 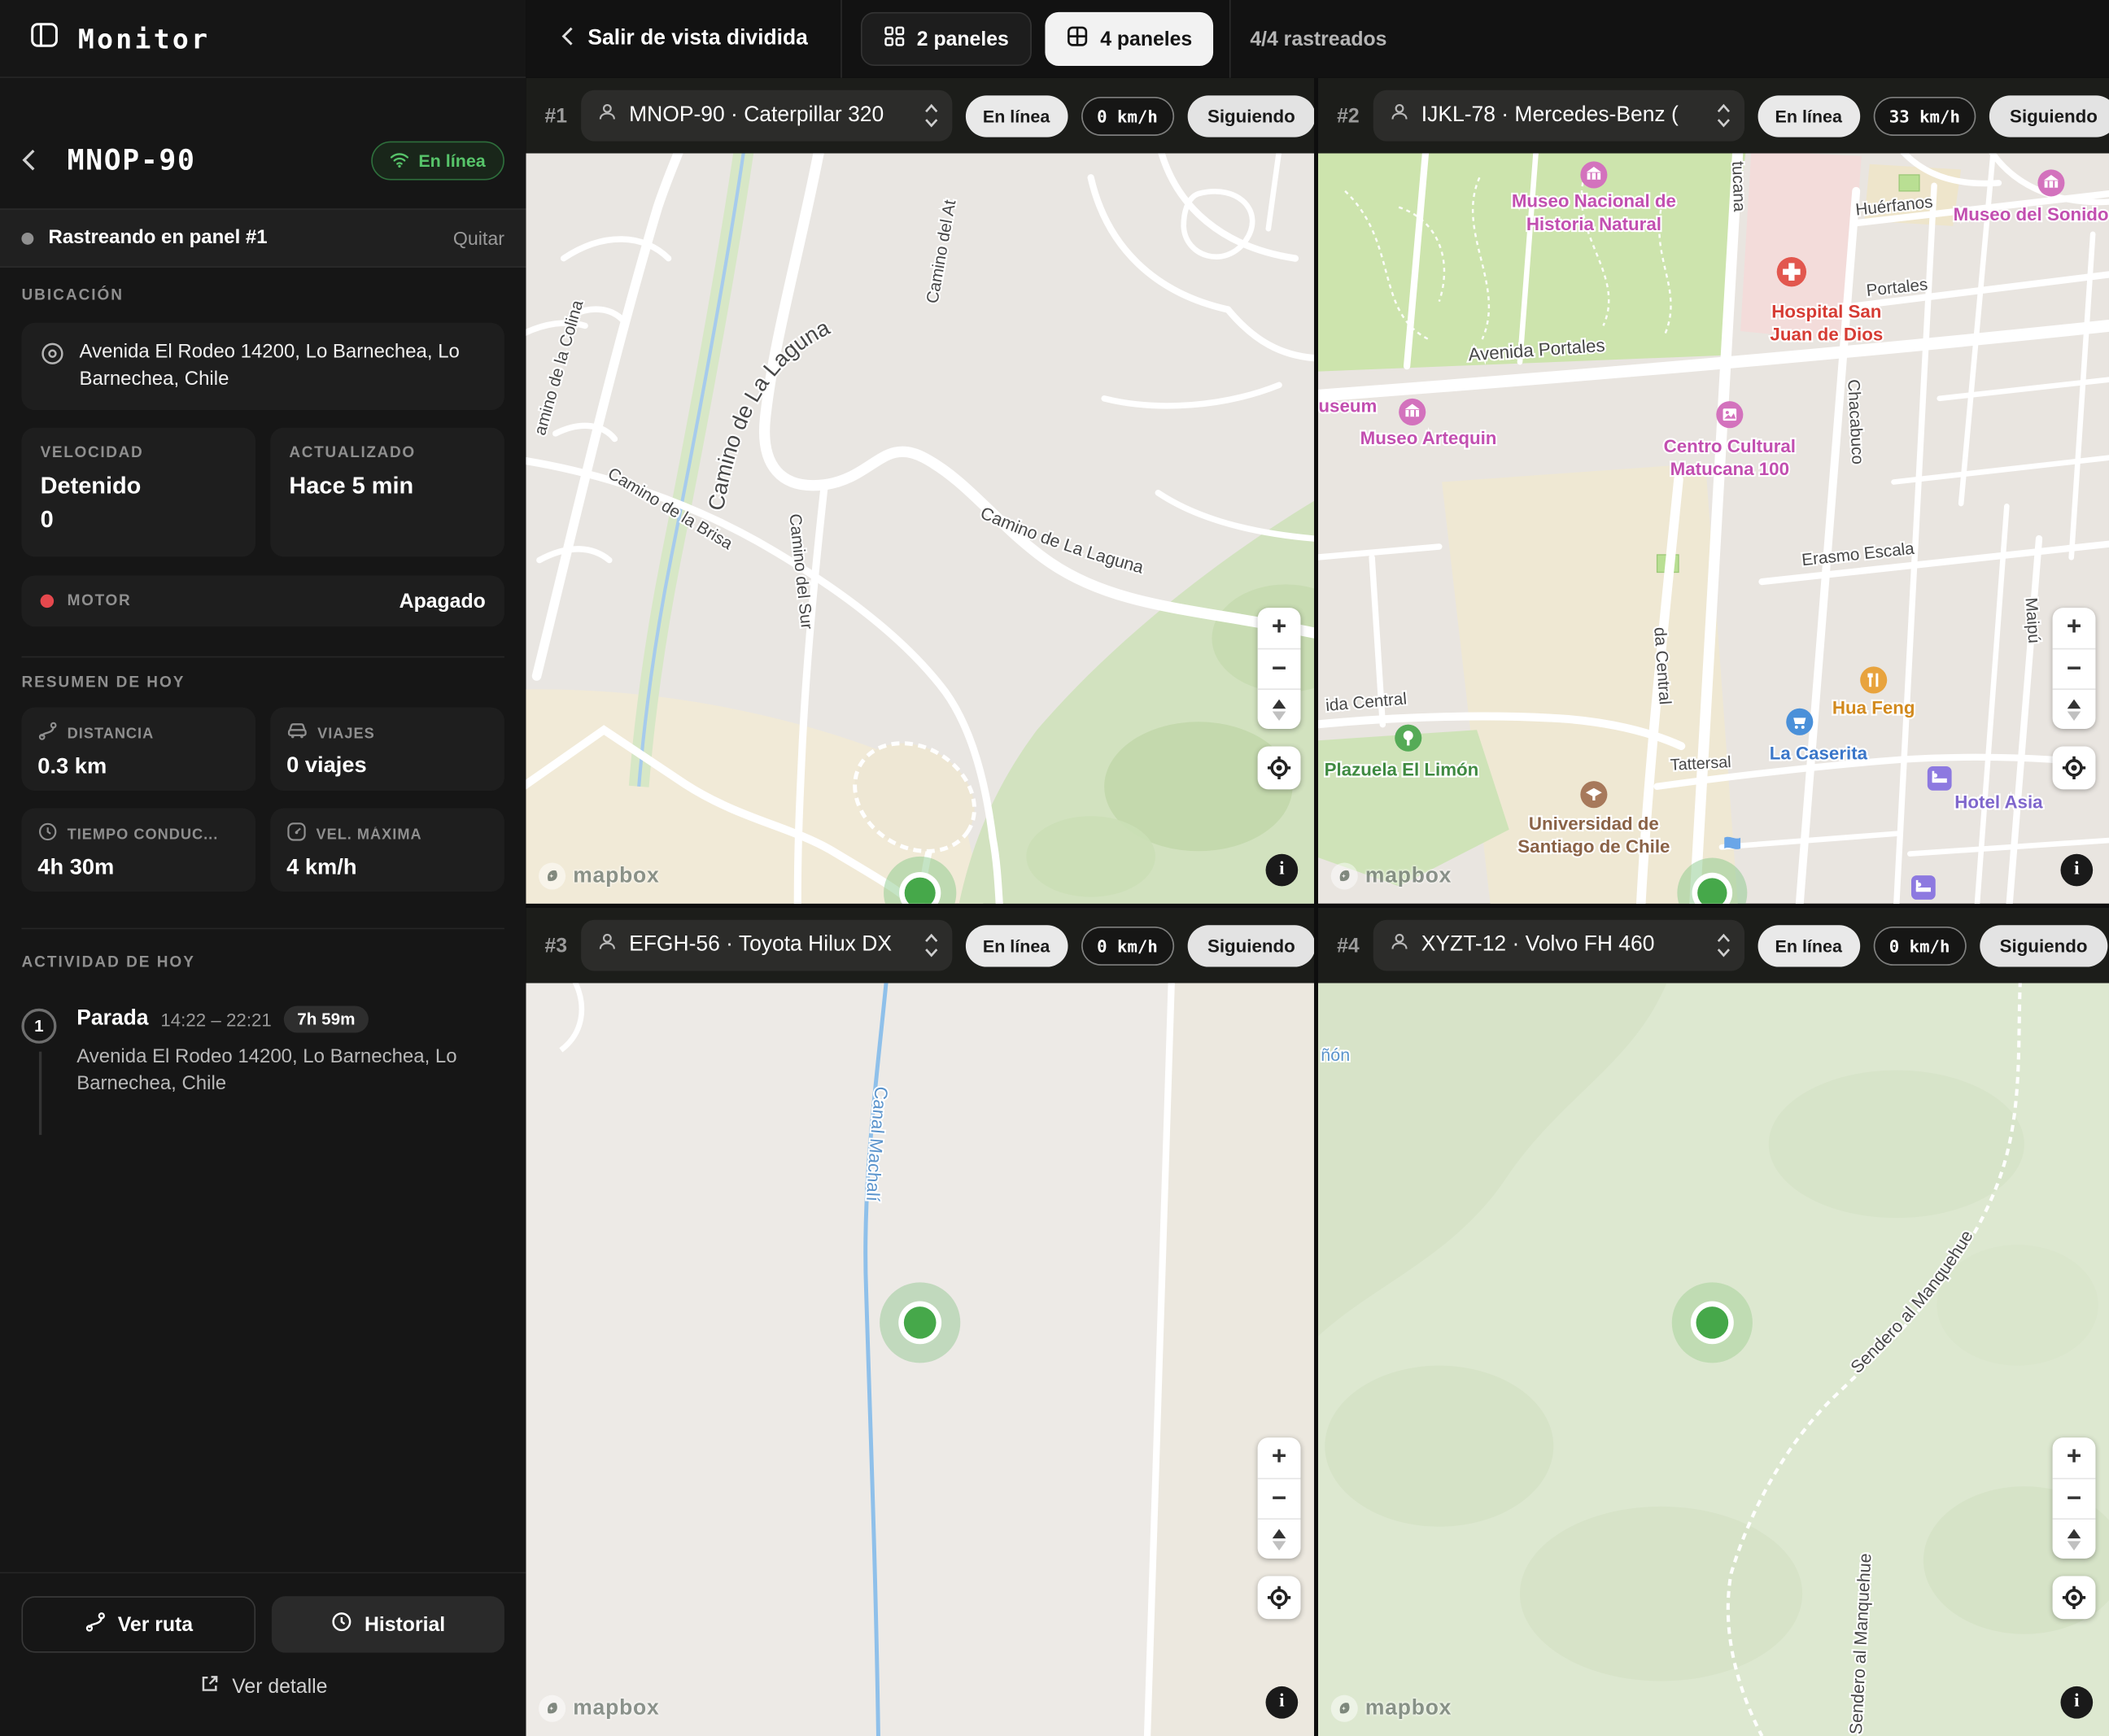 I want to click on exit-split-view-button: Salir de vista dividida, so click(x=685, y=39).